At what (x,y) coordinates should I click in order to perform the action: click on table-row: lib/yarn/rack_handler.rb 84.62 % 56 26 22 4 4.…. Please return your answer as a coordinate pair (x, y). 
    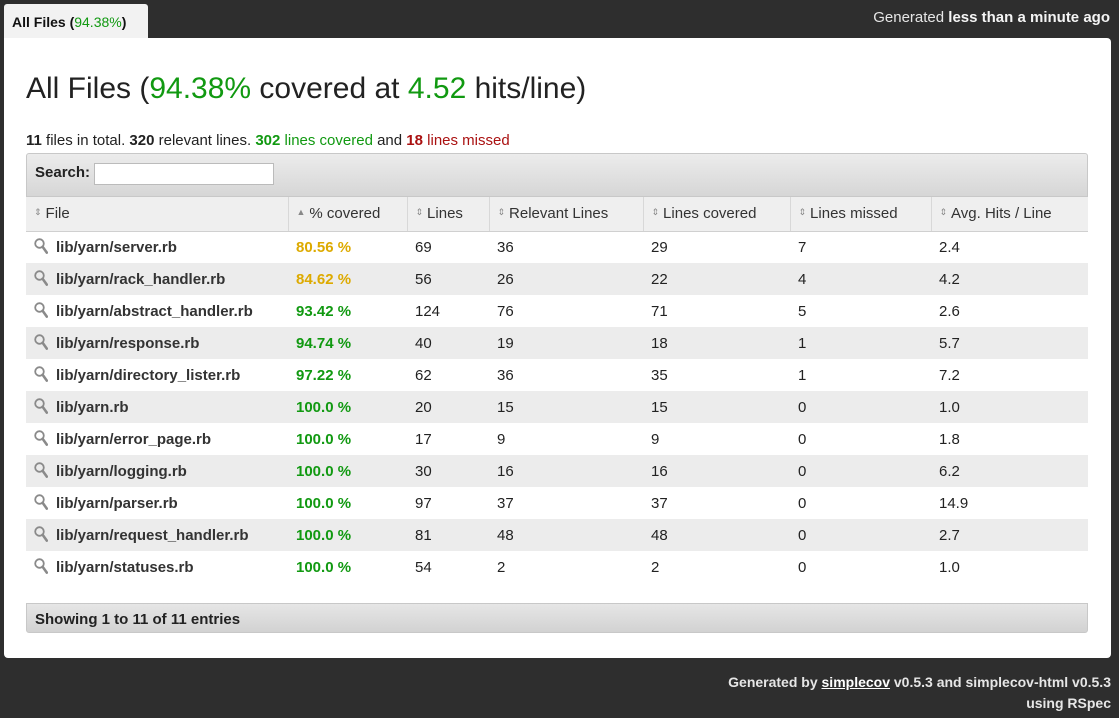
    Looking at the image, I should click on (557, 279).